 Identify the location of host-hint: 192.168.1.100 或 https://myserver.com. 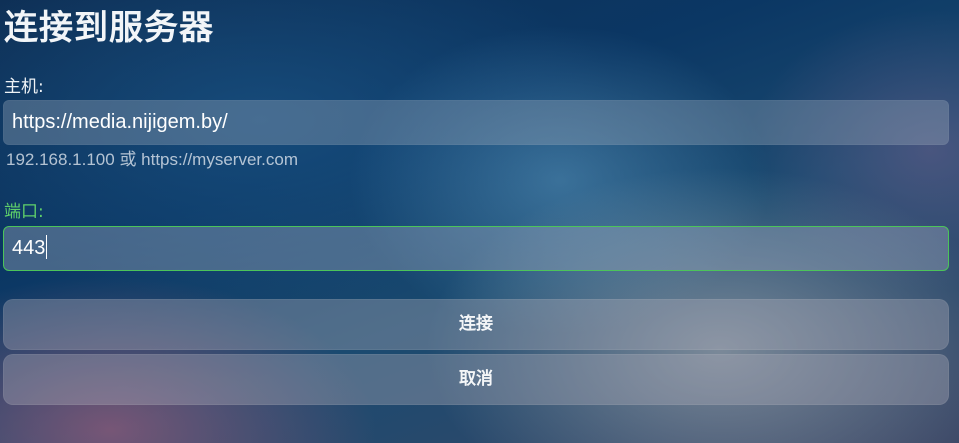
(152, 159).